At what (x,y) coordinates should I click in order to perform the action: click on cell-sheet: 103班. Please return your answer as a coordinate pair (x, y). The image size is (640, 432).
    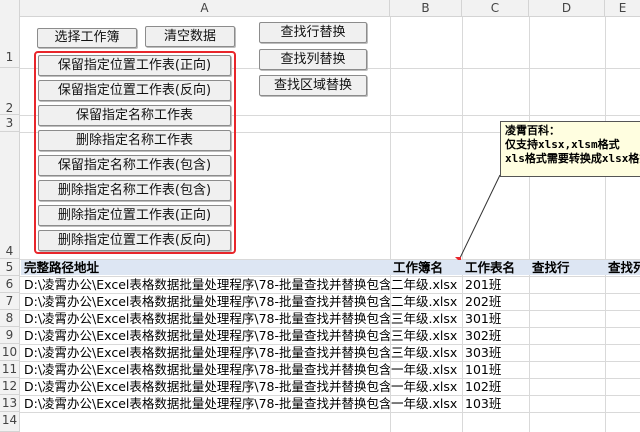
    Looking at the image, I should click on (496, 403).